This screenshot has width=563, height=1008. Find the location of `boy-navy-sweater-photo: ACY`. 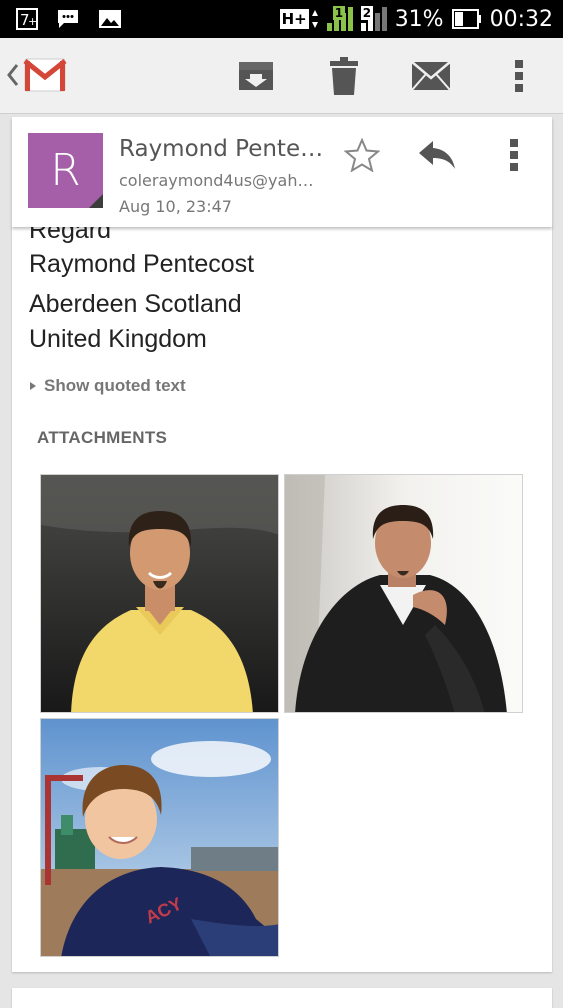

boy-navy-sweater-photo: ACY is located at coordinates (159, 837).